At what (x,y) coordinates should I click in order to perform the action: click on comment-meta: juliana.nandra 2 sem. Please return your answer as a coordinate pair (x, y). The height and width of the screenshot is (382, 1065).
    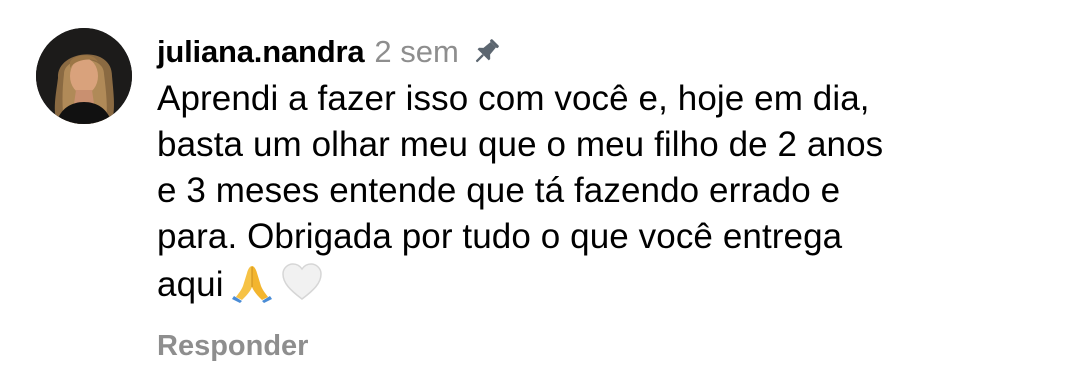
    Looking at the image, I should click on (597, 52).